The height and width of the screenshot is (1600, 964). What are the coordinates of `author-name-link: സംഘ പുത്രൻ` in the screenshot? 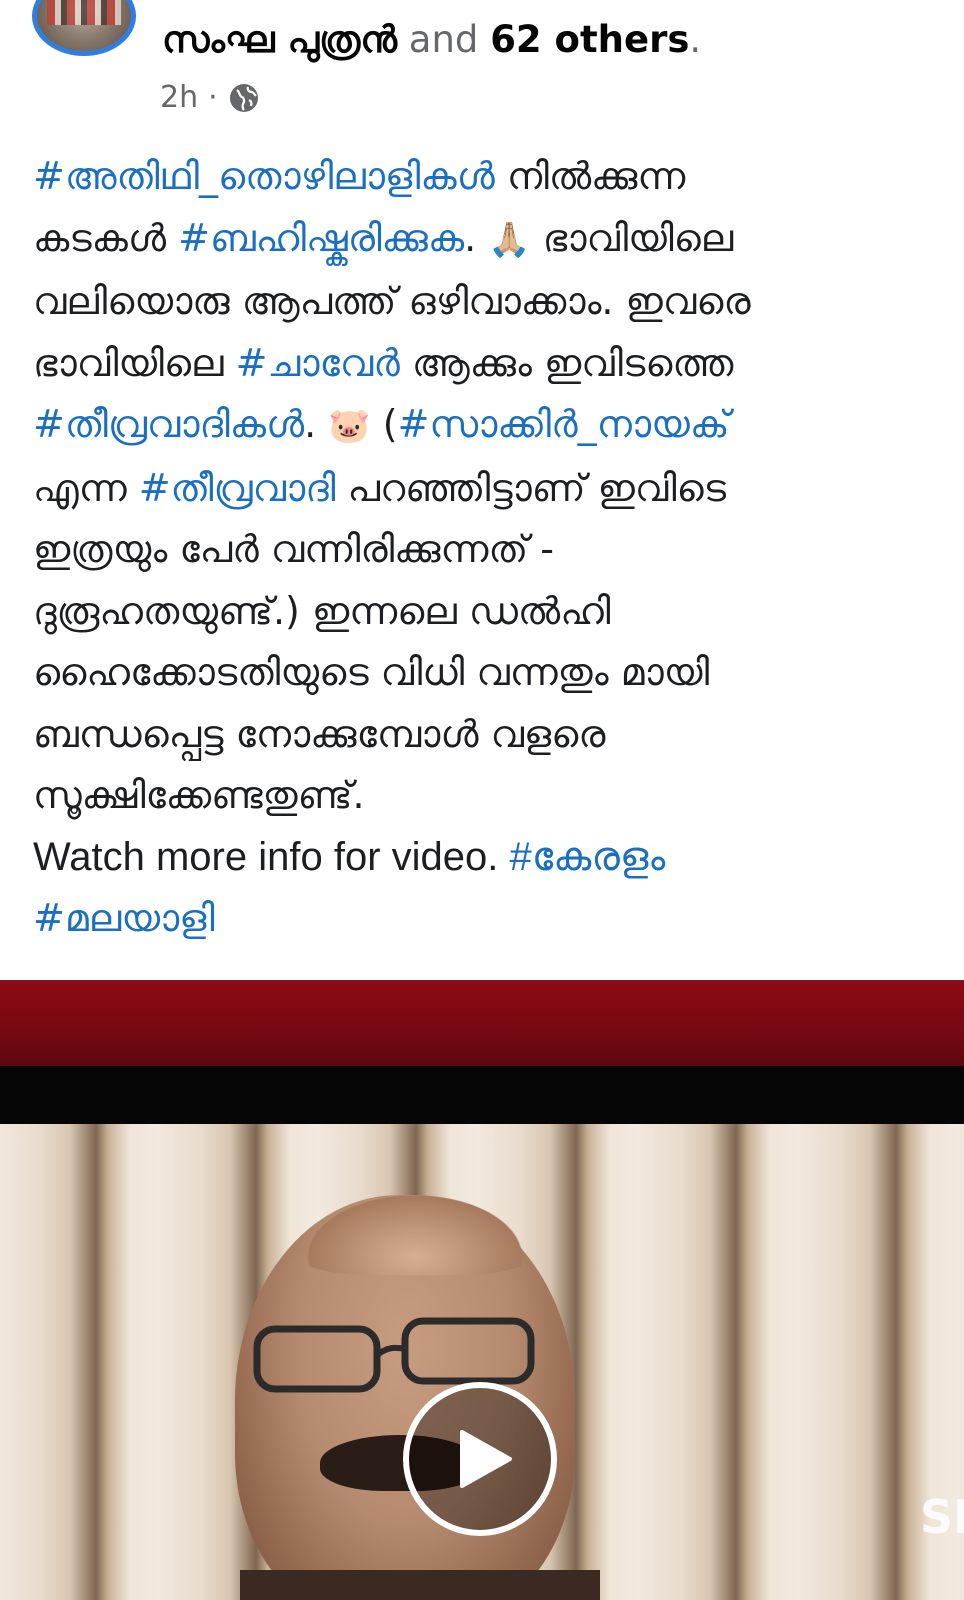 It's located at (279, 39).